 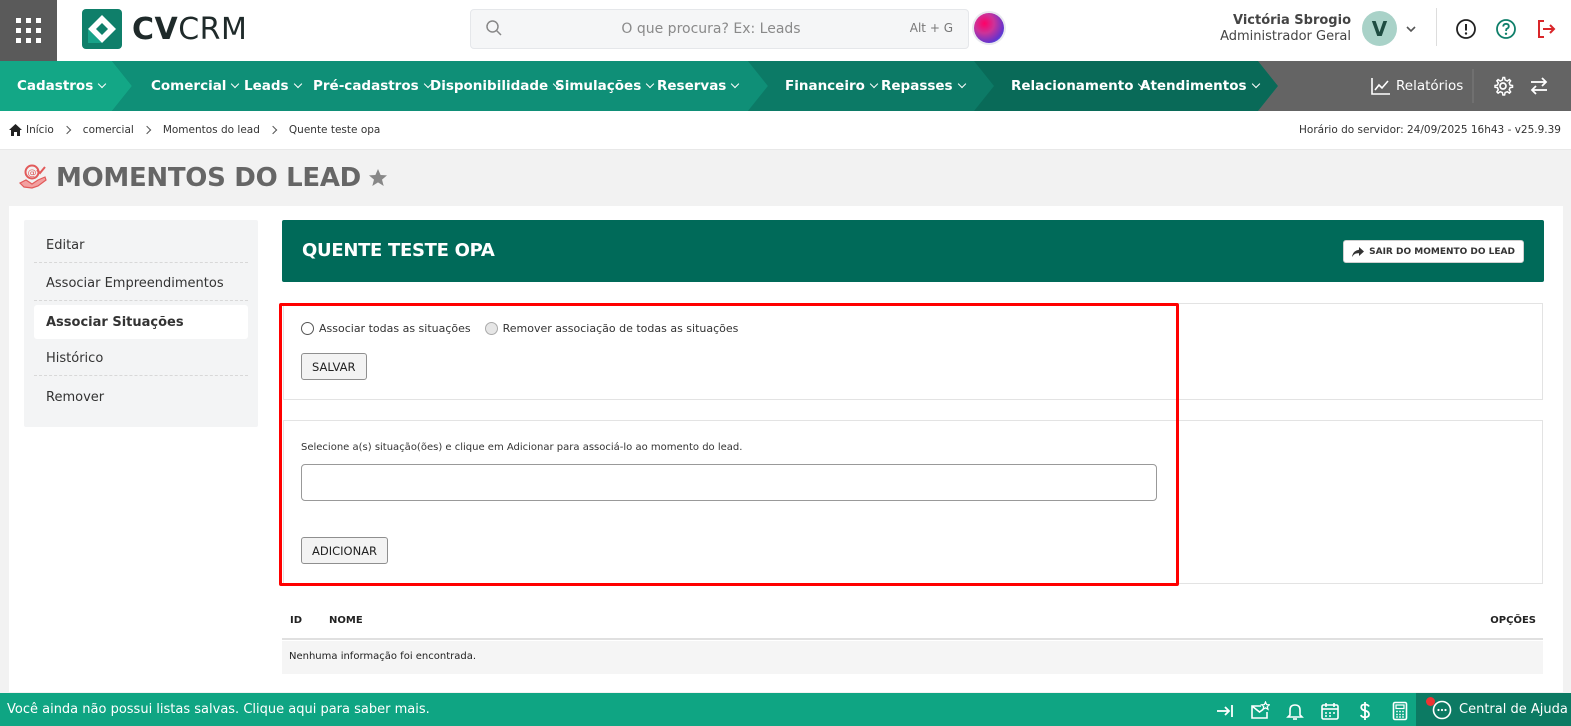 I want to click on user-role: Administrador Geral, so click(x=1285, y=36).